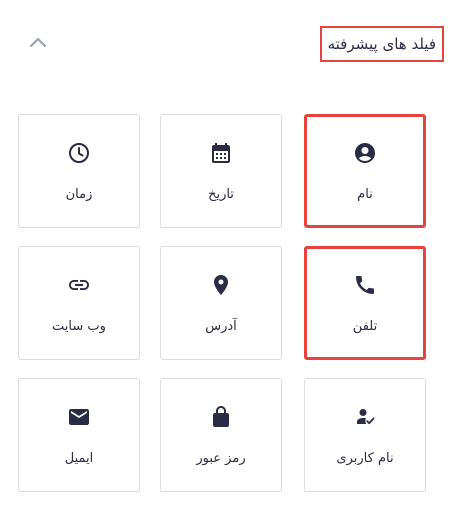  Describe the element at coordinates (79, 458) in the screenshot. I see `field-label: ایمیل` at that location.